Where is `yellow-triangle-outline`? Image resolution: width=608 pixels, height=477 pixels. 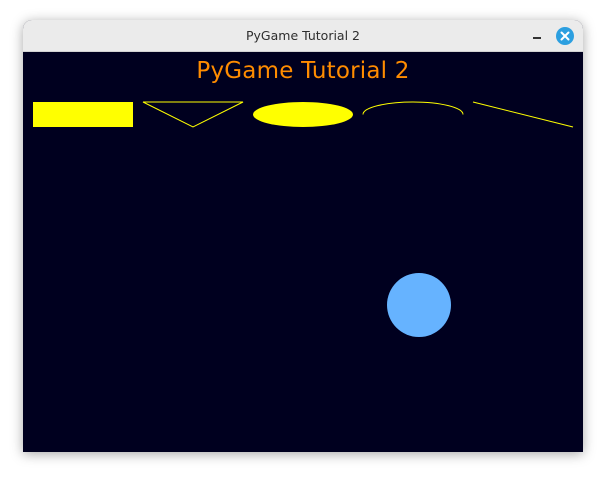 yellow-triangle-outline is located at coordinates (193, 114).